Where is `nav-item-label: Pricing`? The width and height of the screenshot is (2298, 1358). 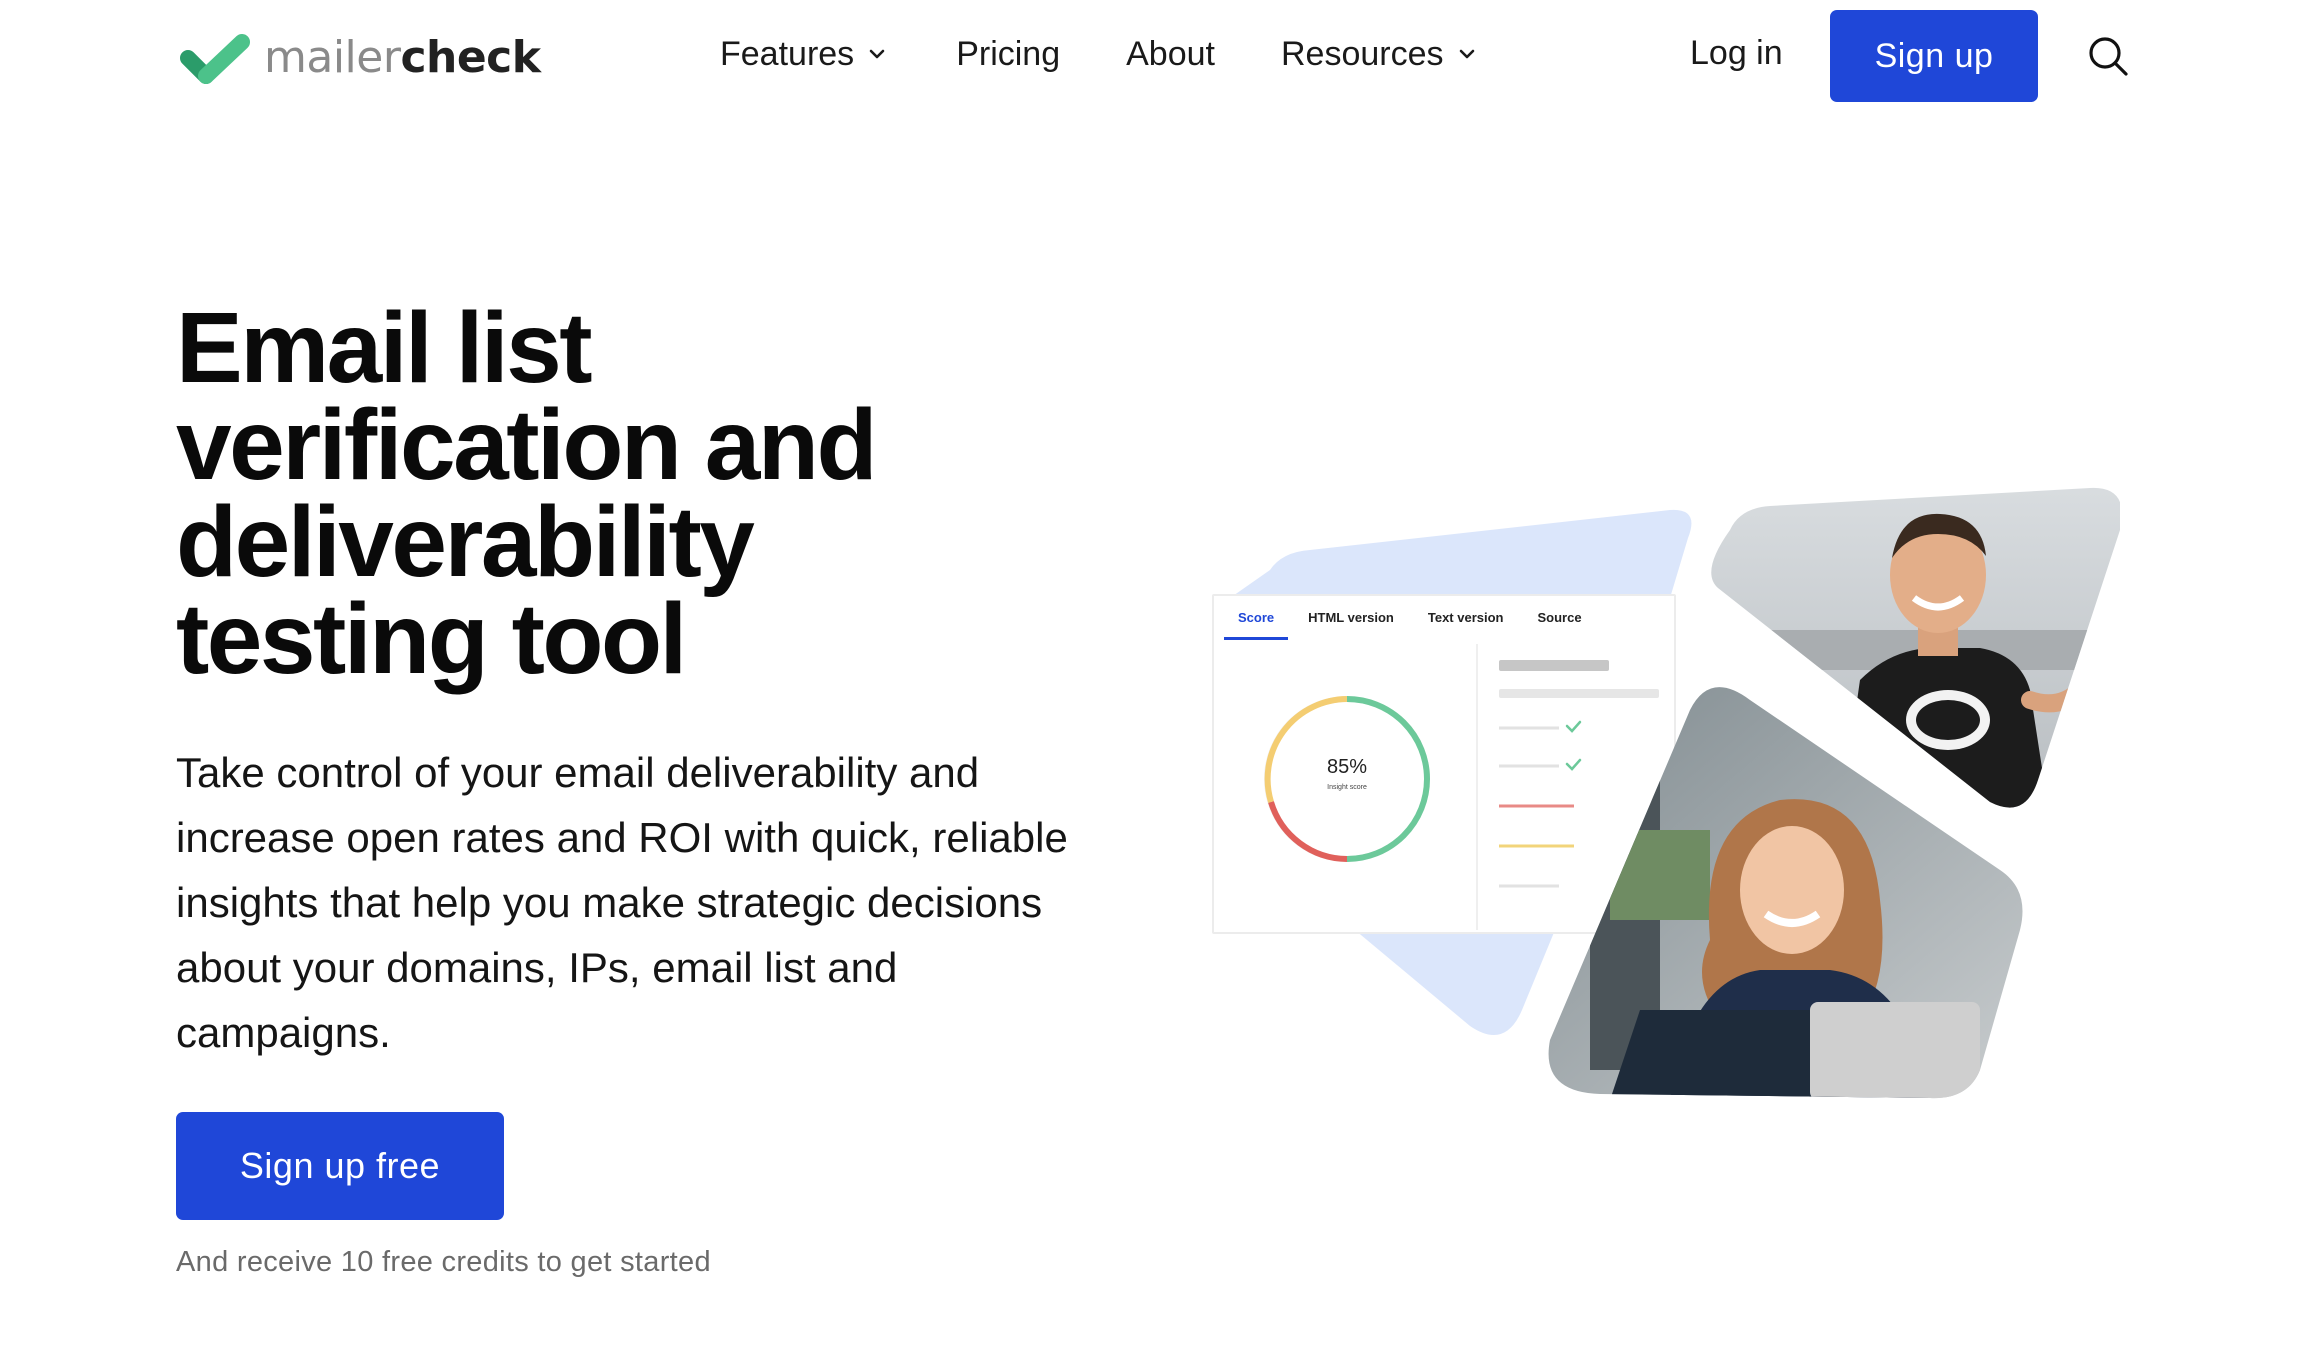 nav-item-label: Pricing is located at coordinates (1008, 53).